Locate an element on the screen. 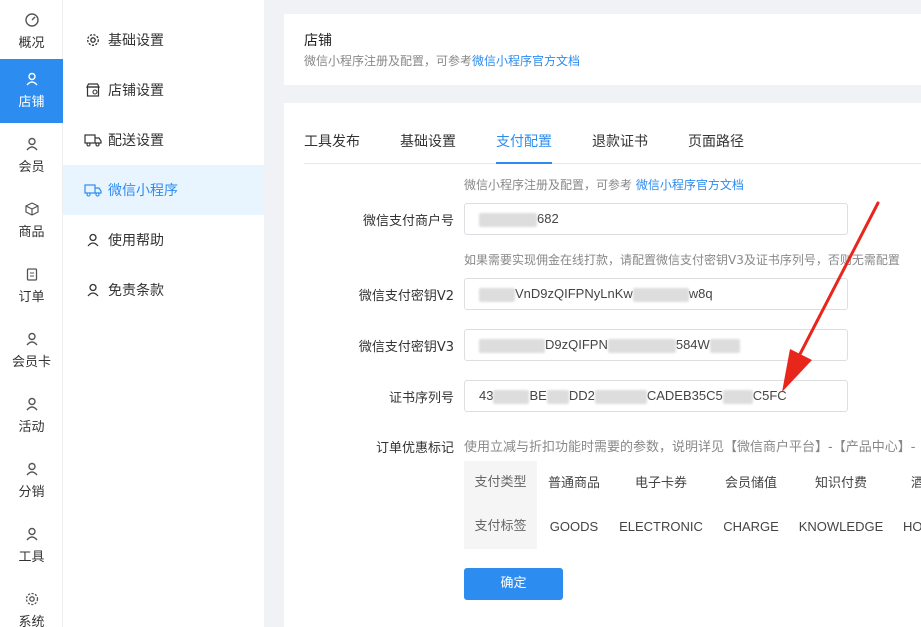  table-row-header: 支付类型 is located at coordinates (500, 483).